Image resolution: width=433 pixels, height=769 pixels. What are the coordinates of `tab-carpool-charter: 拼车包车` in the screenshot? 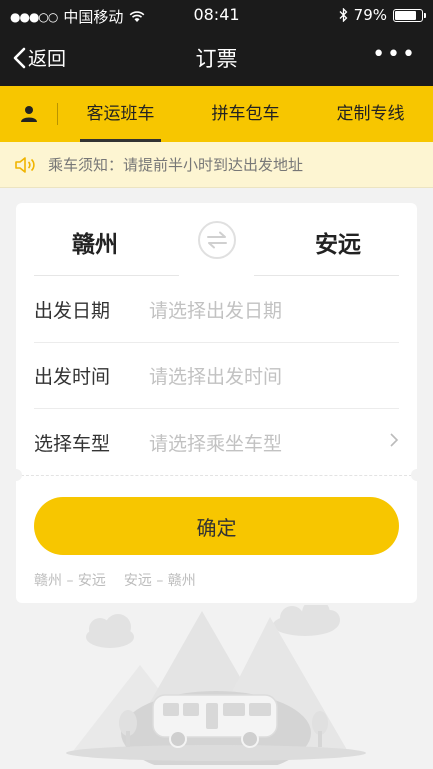 It's located at (245, 114).